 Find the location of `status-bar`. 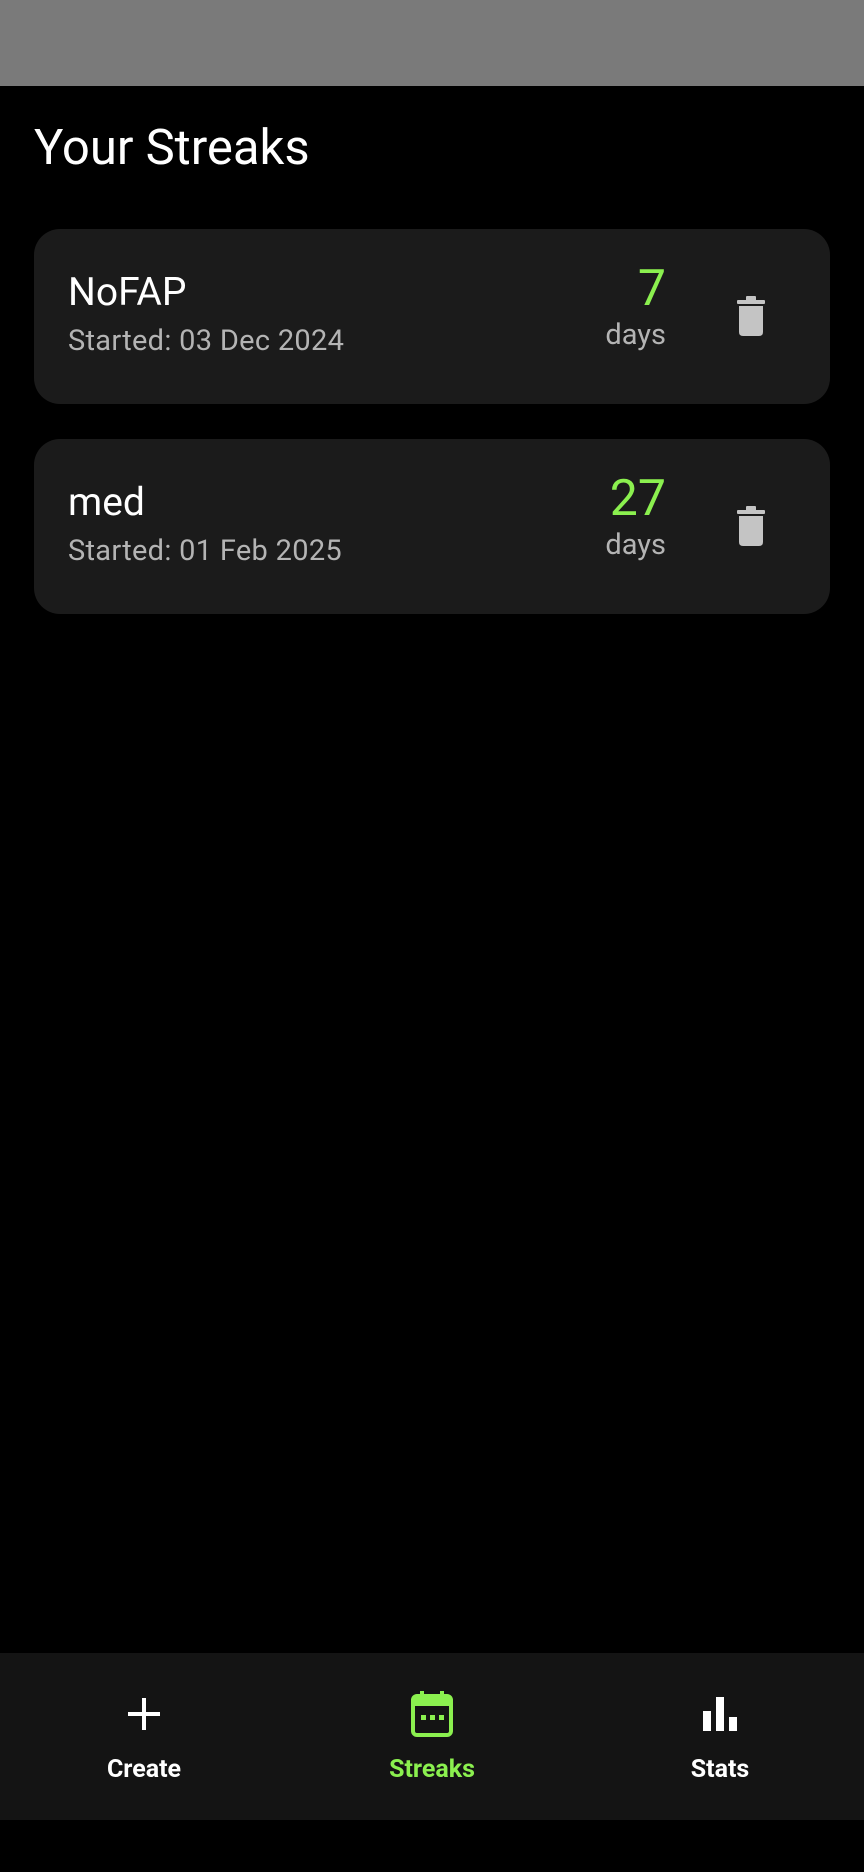

status-bar is located at coordinates (432, 43).